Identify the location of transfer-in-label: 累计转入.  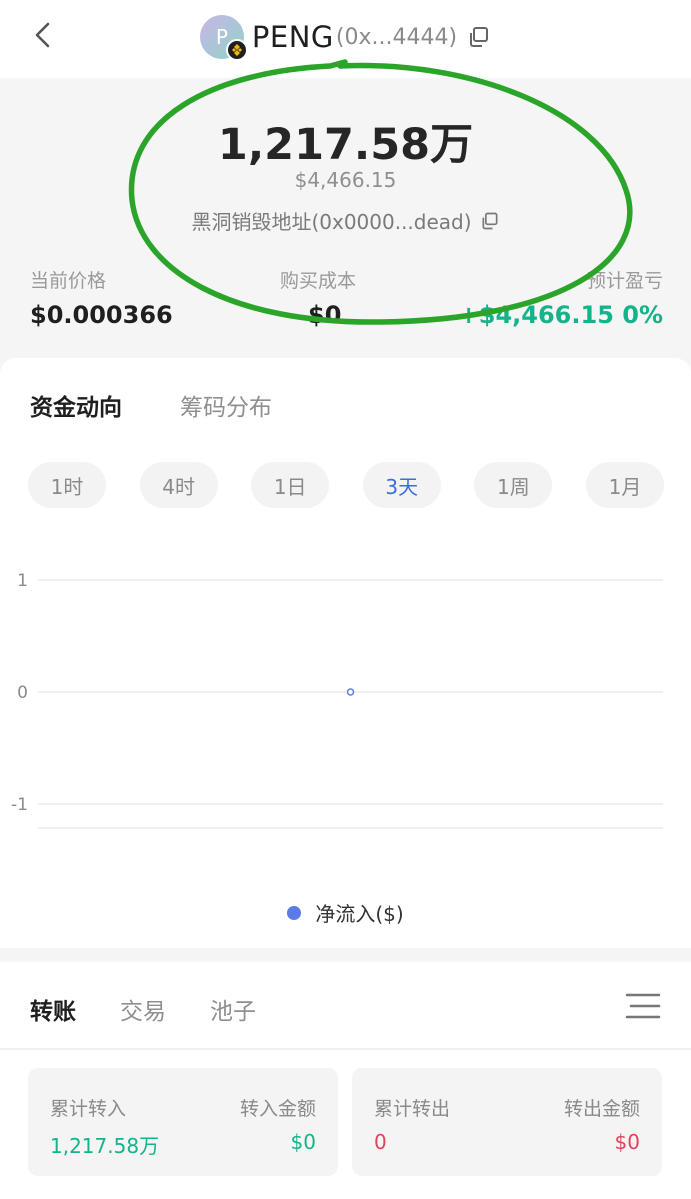
(88, 1109).